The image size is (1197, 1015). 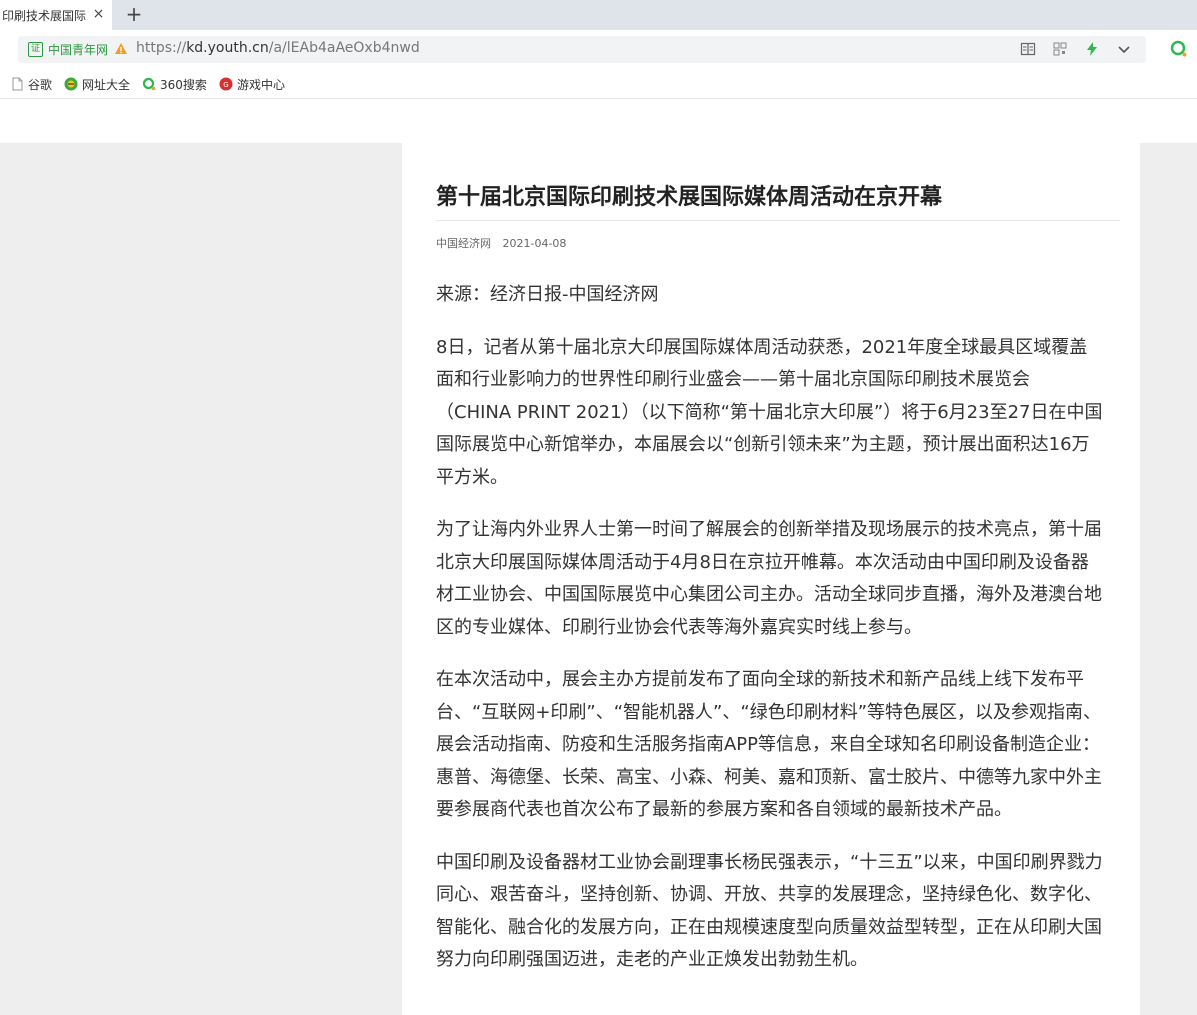 What do you see at coordinates (17, 84) in the screenshot?
I see `page-icon` at bounding box center [17, 84].